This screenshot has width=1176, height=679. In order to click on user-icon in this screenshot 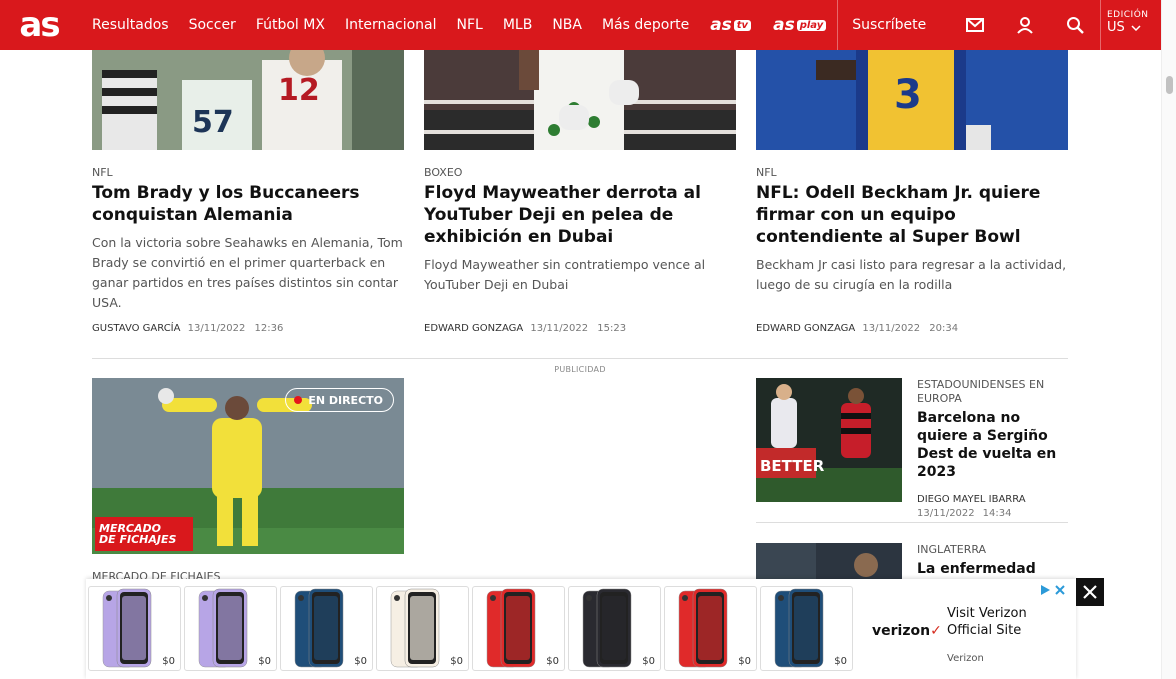, I will do `click(1025, 25)`.